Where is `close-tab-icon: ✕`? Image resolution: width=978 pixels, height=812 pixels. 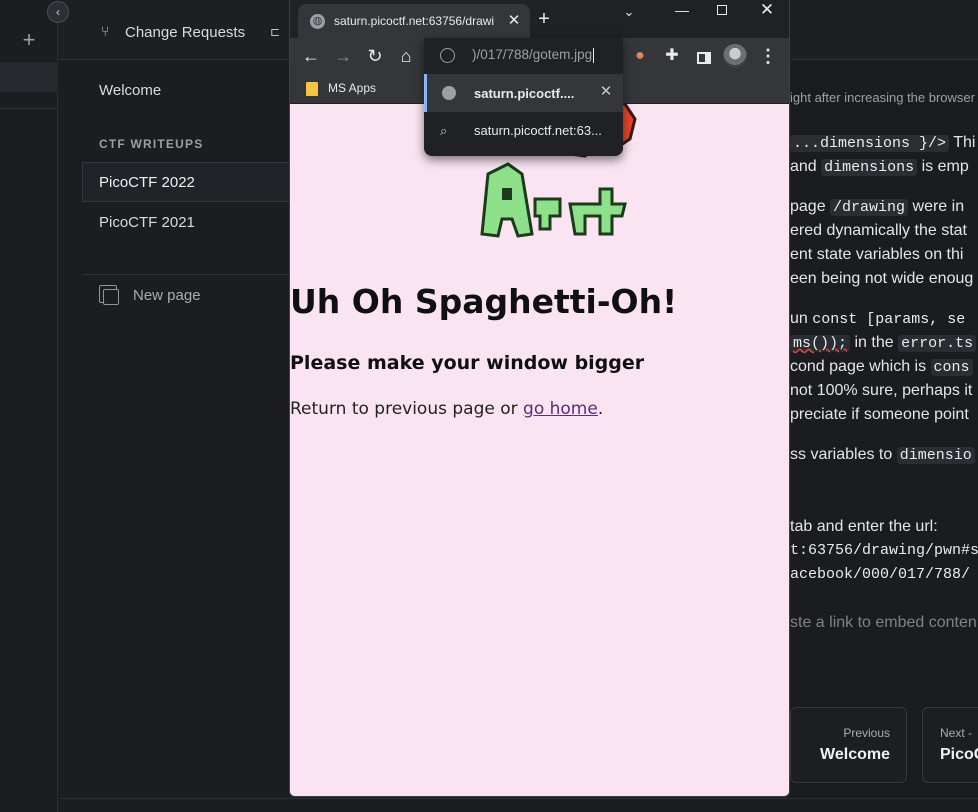
close-tab-icon: ✕ is located at coordinates (514, 21).